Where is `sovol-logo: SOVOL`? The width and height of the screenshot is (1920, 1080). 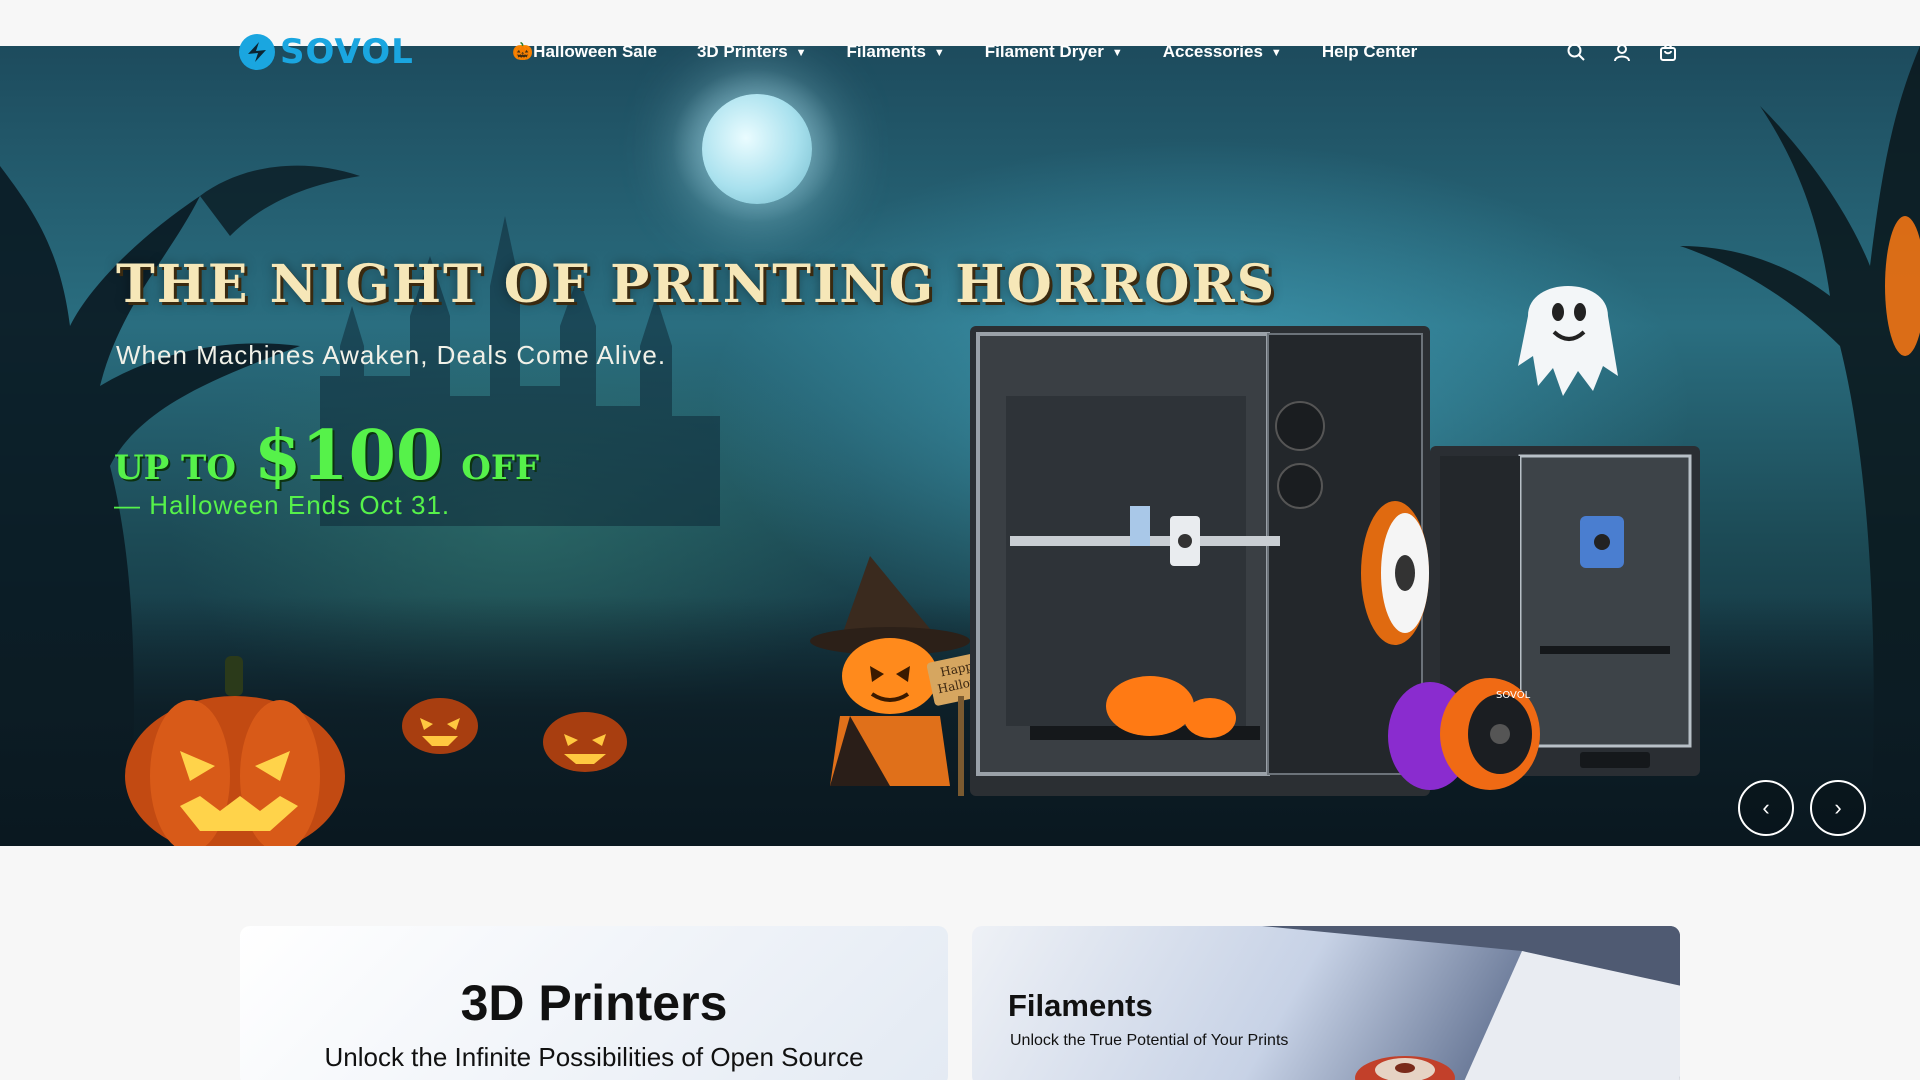
sovol-logo: SOVOL is located at coordinates (326, 52).